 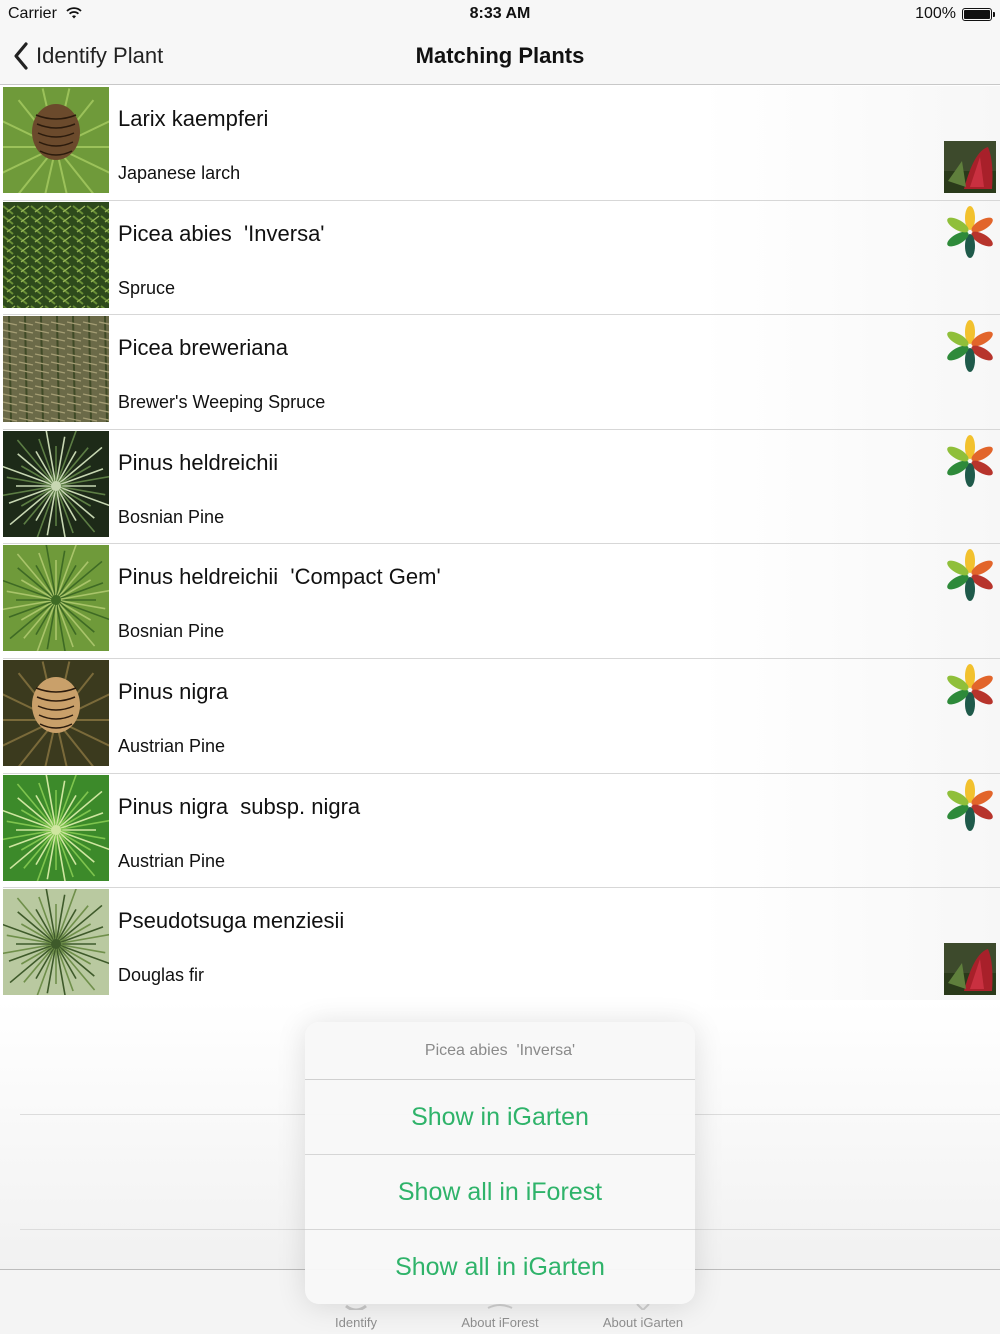 What do you see at coordinates (500, 372) in the screenshot?
I see `plant-row: Picea breweriana Brewer's Weeping Spruce` at bounding box center [500, 372].